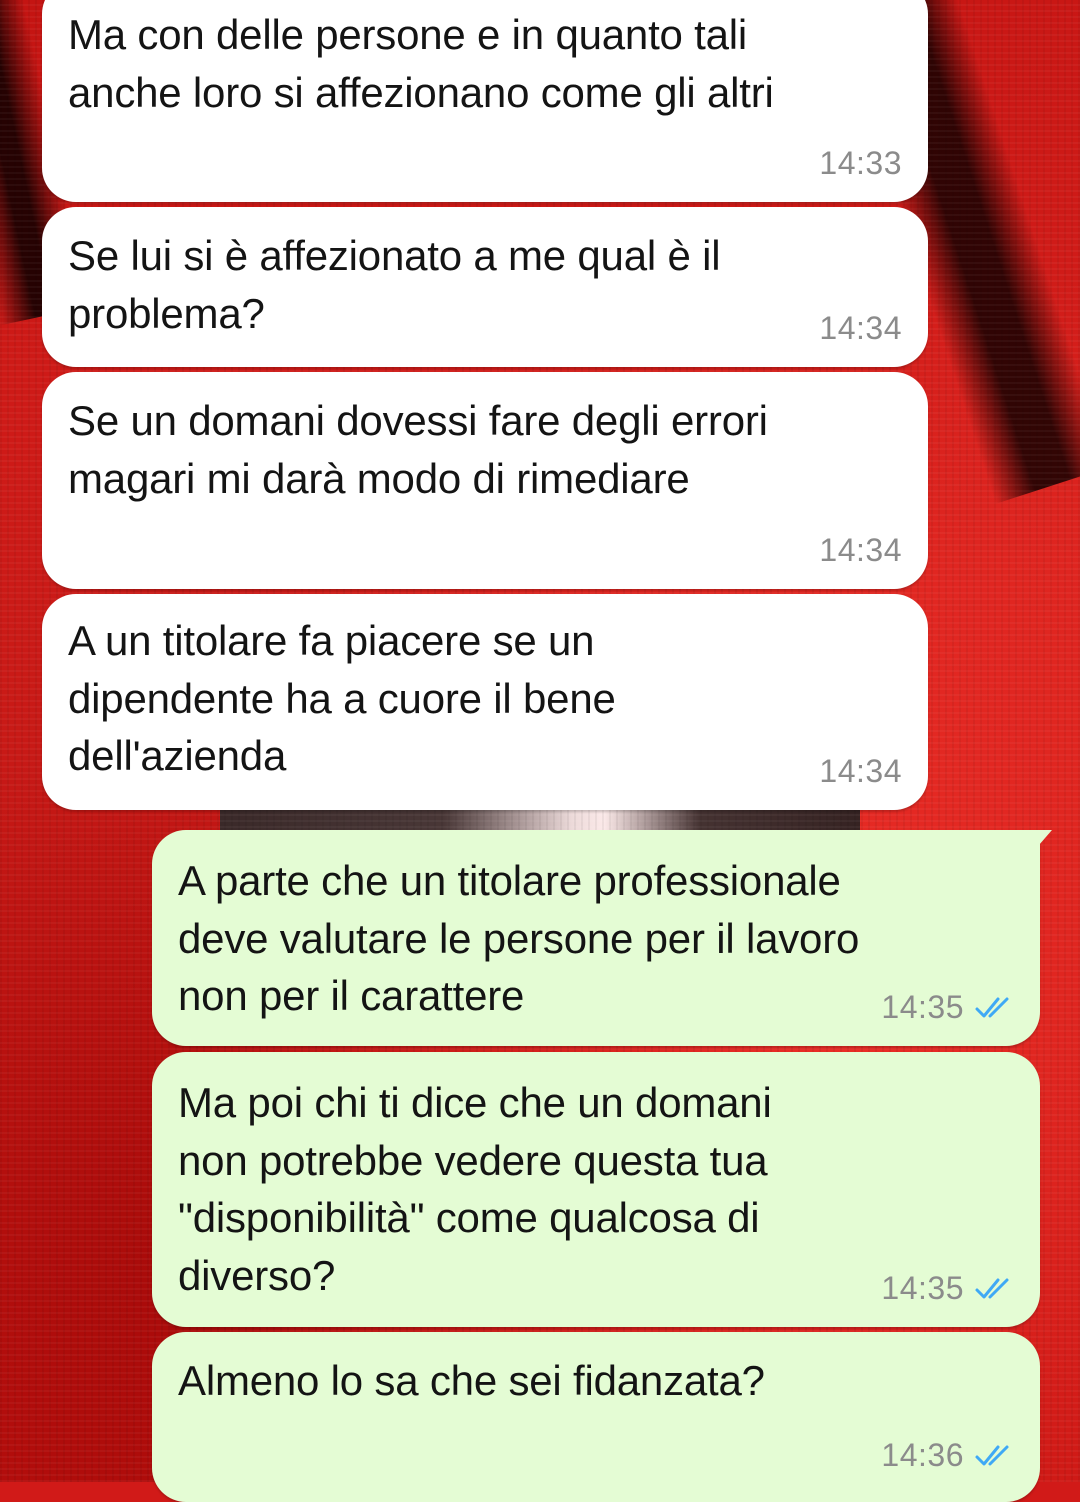 This screenshot has height=1502, width=1080. I want to click on message-text: Almeno lo sa che sei fidanzata?, so click(471, 1380).